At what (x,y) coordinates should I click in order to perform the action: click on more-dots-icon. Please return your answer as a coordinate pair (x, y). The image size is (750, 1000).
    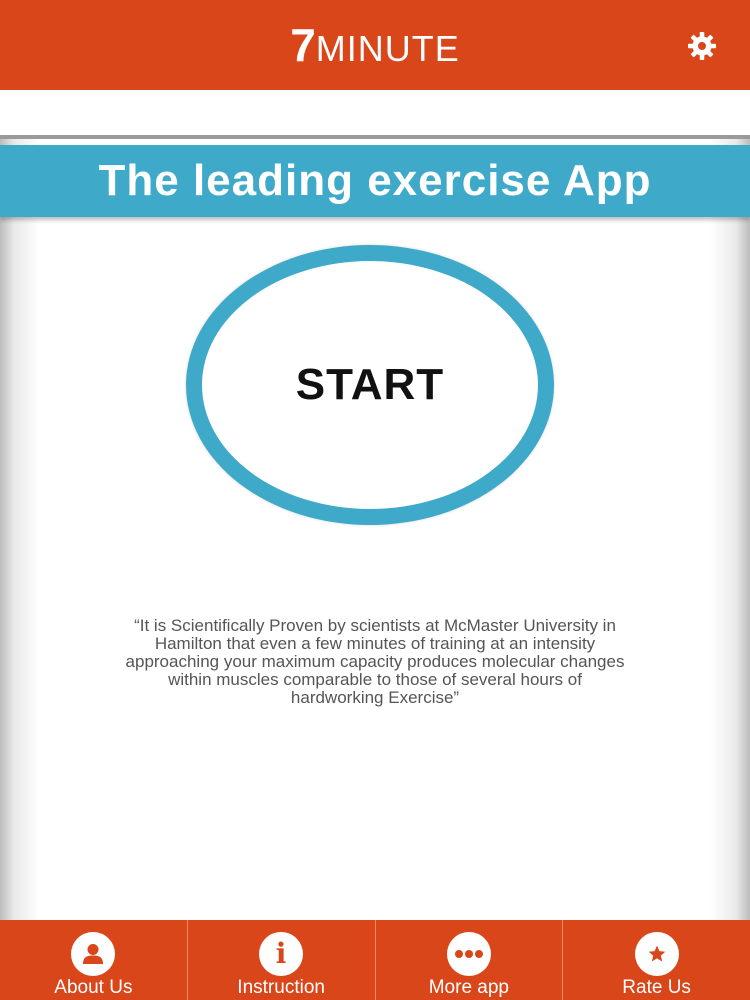
    Looking at the image, I should click on (468, 954).